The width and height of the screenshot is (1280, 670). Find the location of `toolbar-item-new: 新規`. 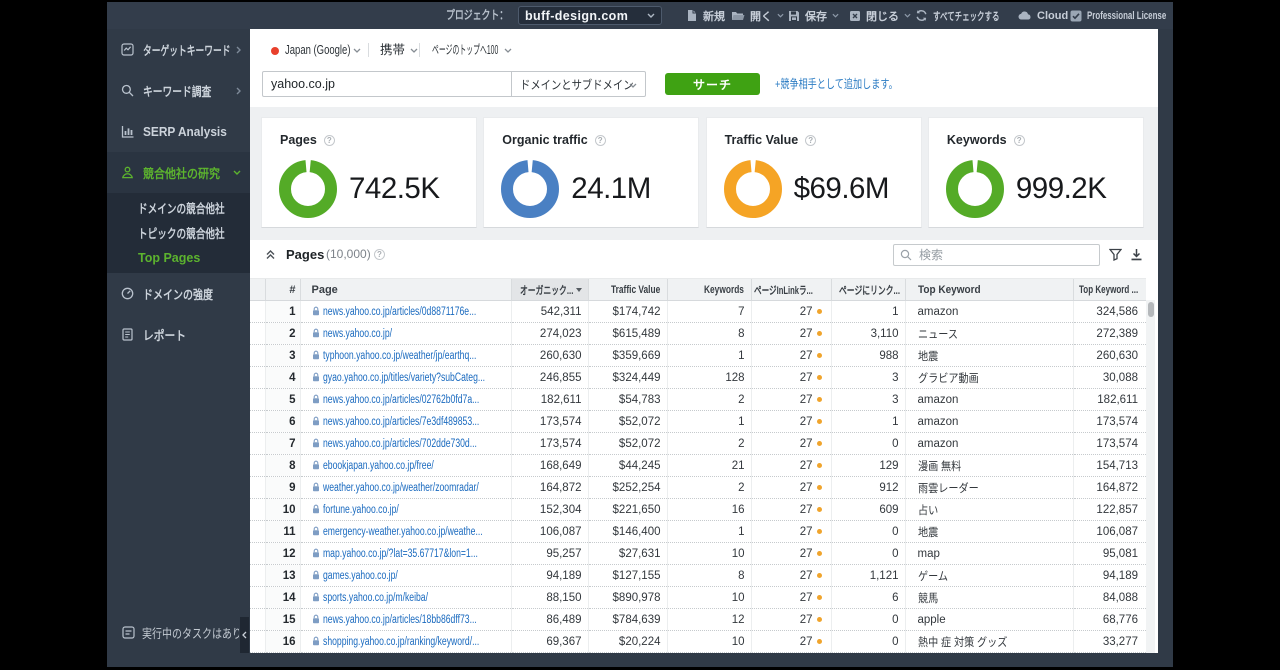

toolbar-item-new: 新規 is located at coordinates (705, 15).